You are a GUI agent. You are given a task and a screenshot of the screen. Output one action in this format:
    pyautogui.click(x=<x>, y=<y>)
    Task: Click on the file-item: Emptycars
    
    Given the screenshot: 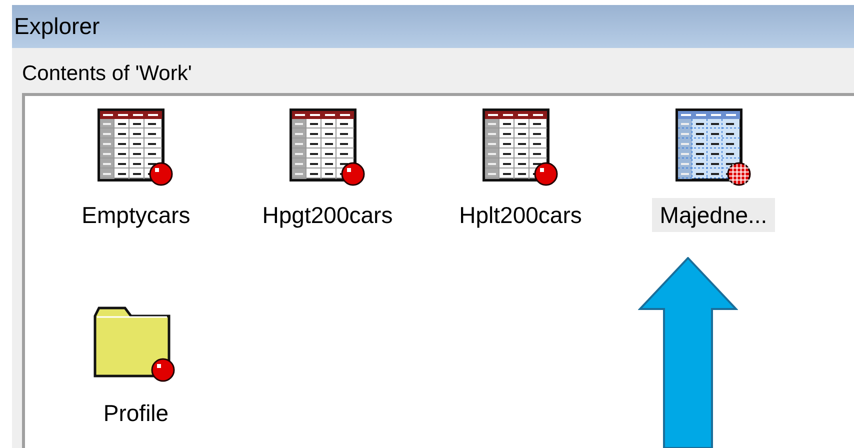 What is the action you would take?
    pyautogui.click(x=136, y=201)
    